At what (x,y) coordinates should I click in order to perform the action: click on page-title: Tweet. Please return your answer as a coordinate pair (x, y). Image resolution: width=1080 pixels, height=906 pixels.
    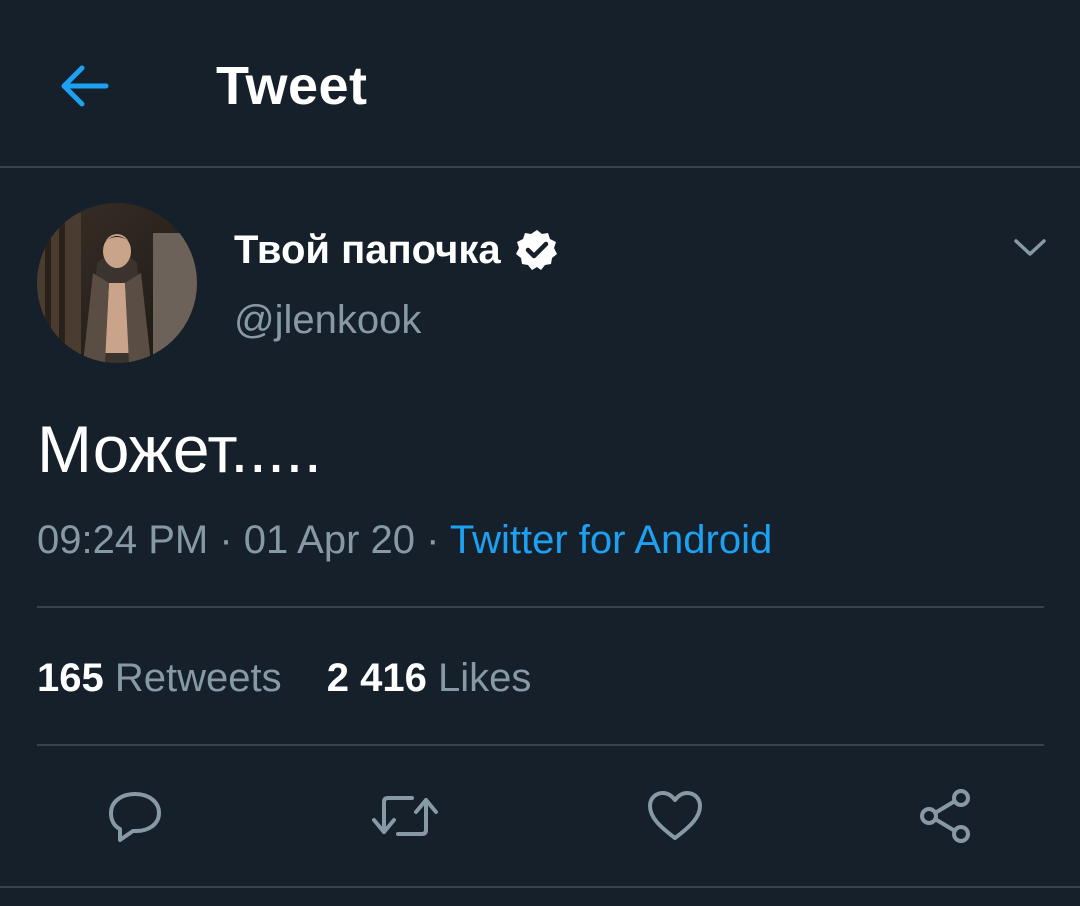
    Looking at the image, I should click on (292, 86).